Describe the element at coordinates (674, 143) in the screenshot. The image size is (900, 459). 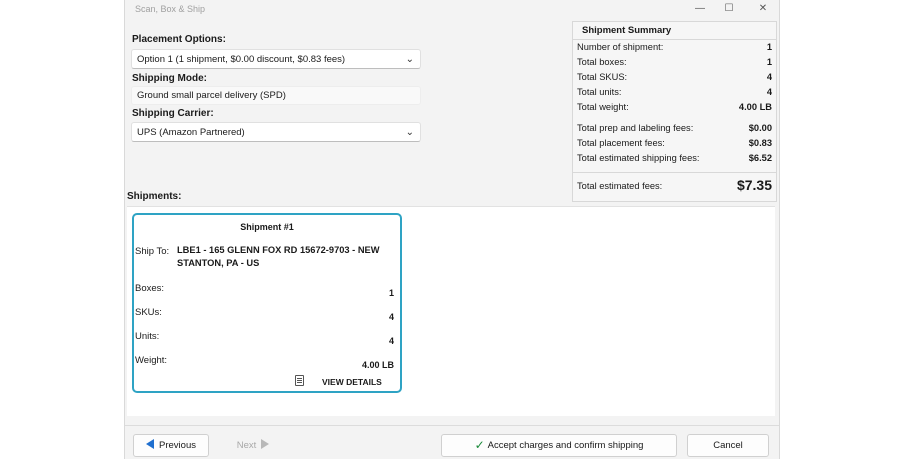
I see `summary-row-placement-fees: Total placement fees: $0.83` at that location.